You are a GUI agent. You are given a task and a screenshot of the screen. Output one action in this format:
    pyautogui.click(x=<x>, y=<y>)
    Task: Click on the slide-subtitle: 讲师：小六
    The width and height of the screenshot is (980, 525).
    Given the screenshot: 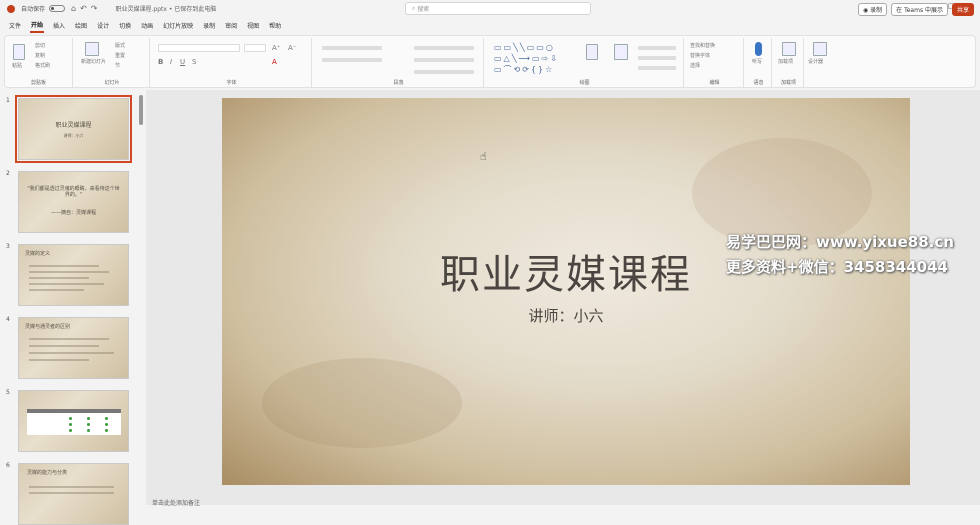 What is the action you would take?
    pyautogui.click(x=566, y=315)
    